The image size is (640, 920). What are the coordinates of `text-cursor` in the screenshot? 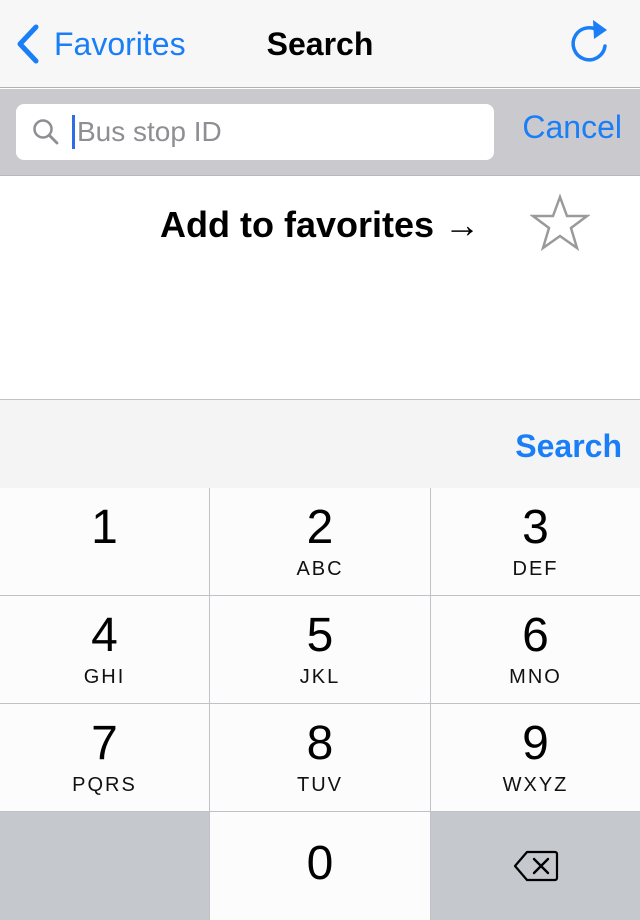 It's located at (73, 132).